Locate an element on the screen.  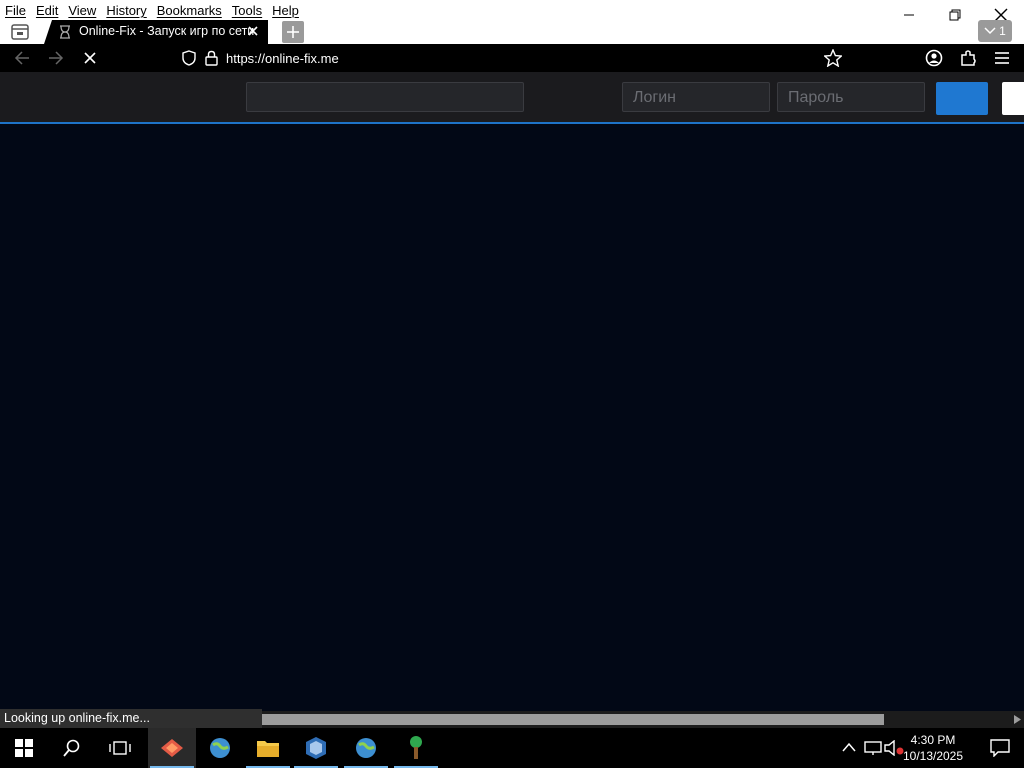
taskbar: 4:30 PM 10/13/2025 is located at coordinates (512, 748).